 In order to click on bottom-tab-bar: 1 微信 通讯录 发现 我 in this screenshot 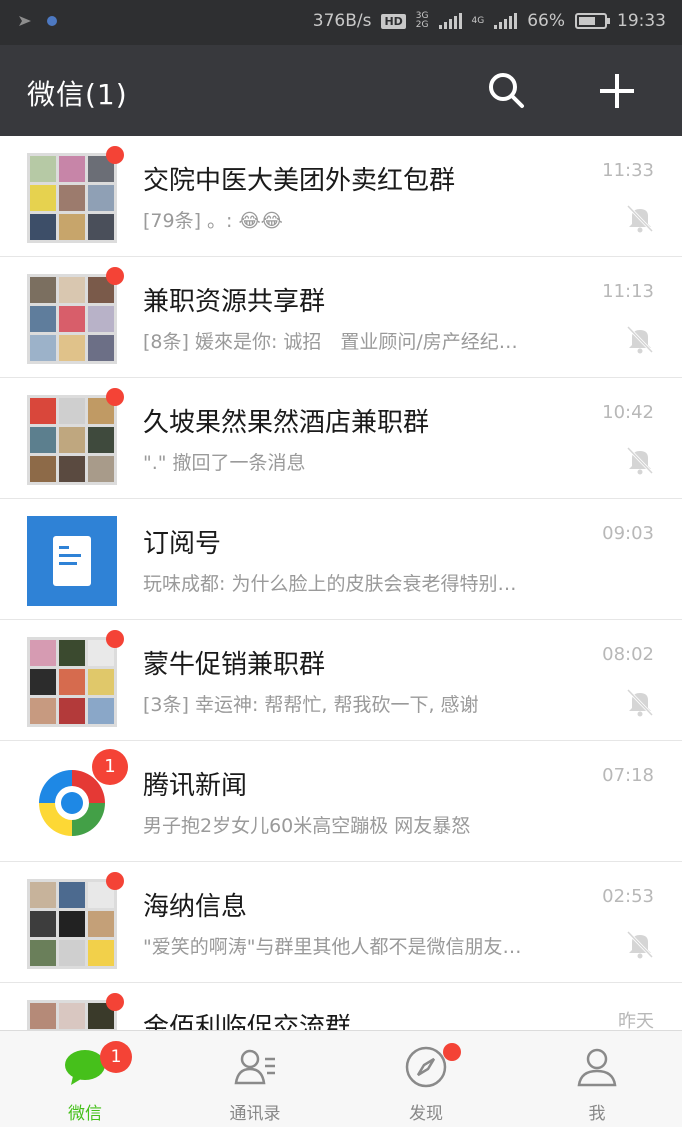, I will do `click(341, 1078)`.